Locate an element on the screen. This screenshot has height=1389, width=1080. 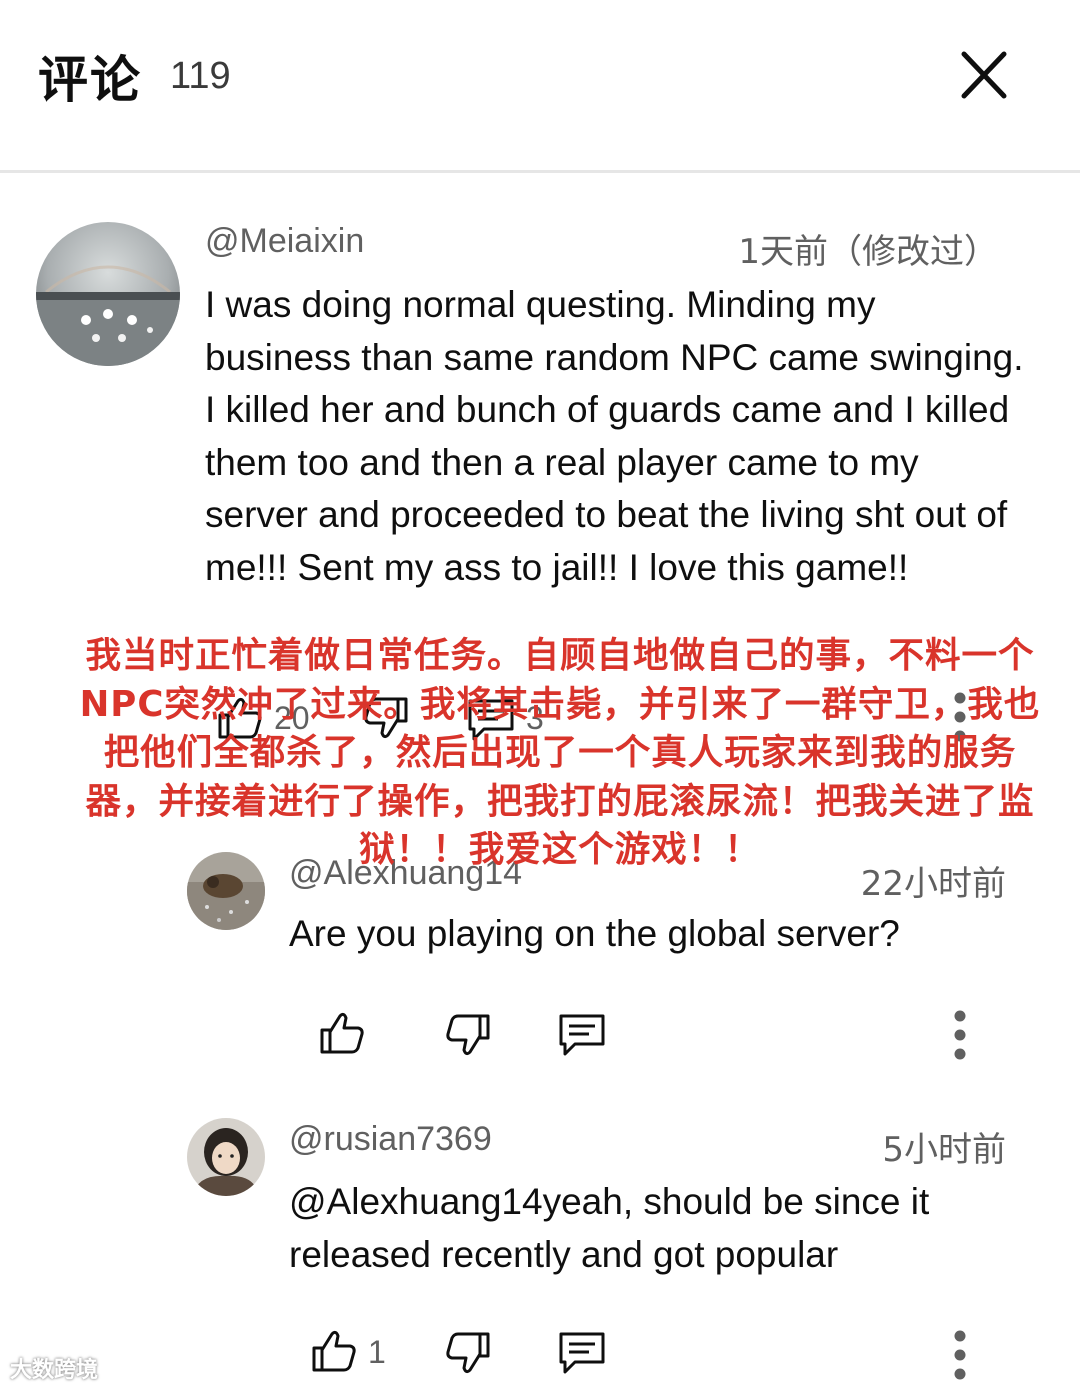
comment-author: @rusian7369 is located at coordinates (390, 1139).